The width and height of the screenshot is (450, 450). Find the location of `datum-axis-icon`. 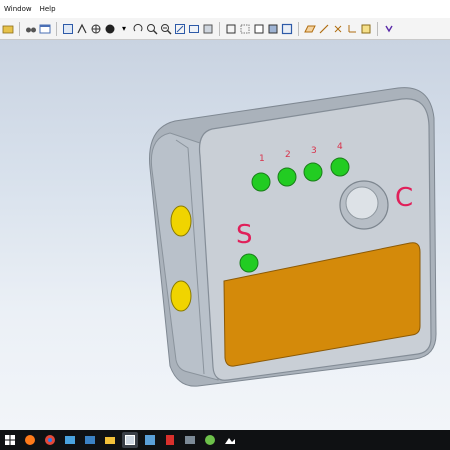

datum-axis-icon is located at coordinates (324, 29).